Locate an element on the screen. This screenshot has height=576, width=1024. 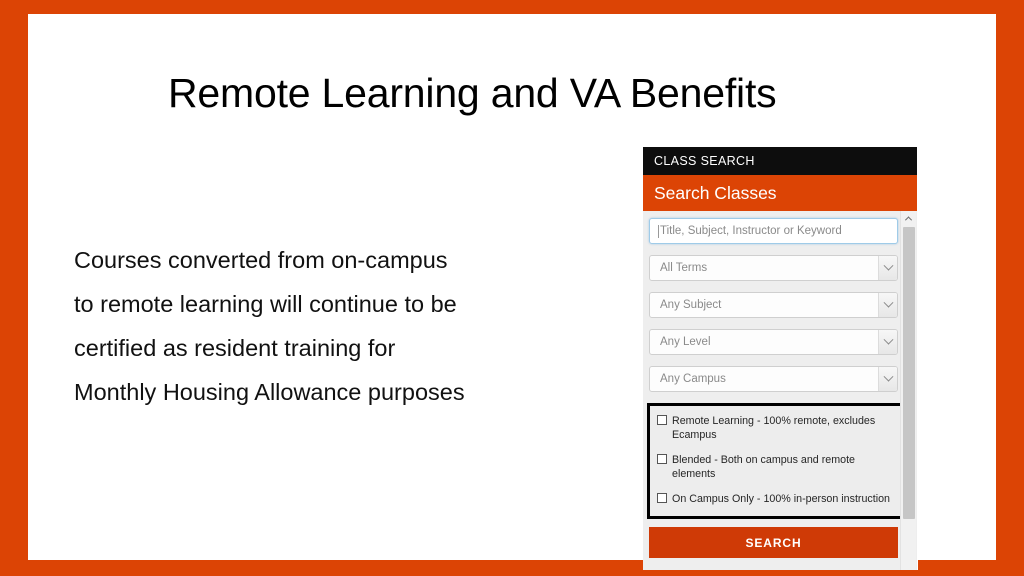
subject-select-value: Any Subject is located at coordinates (691, 305).